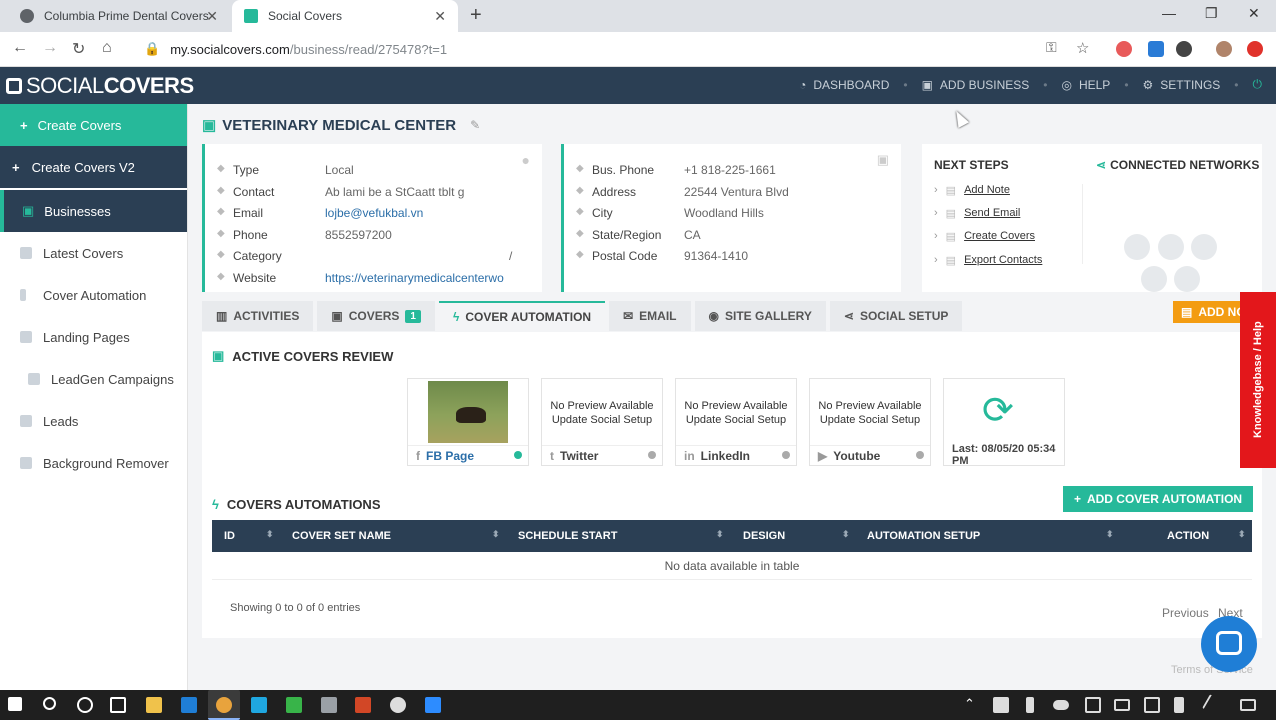  I want to click on column-header-schedule: SCHEDULE START, so click(567, 536).